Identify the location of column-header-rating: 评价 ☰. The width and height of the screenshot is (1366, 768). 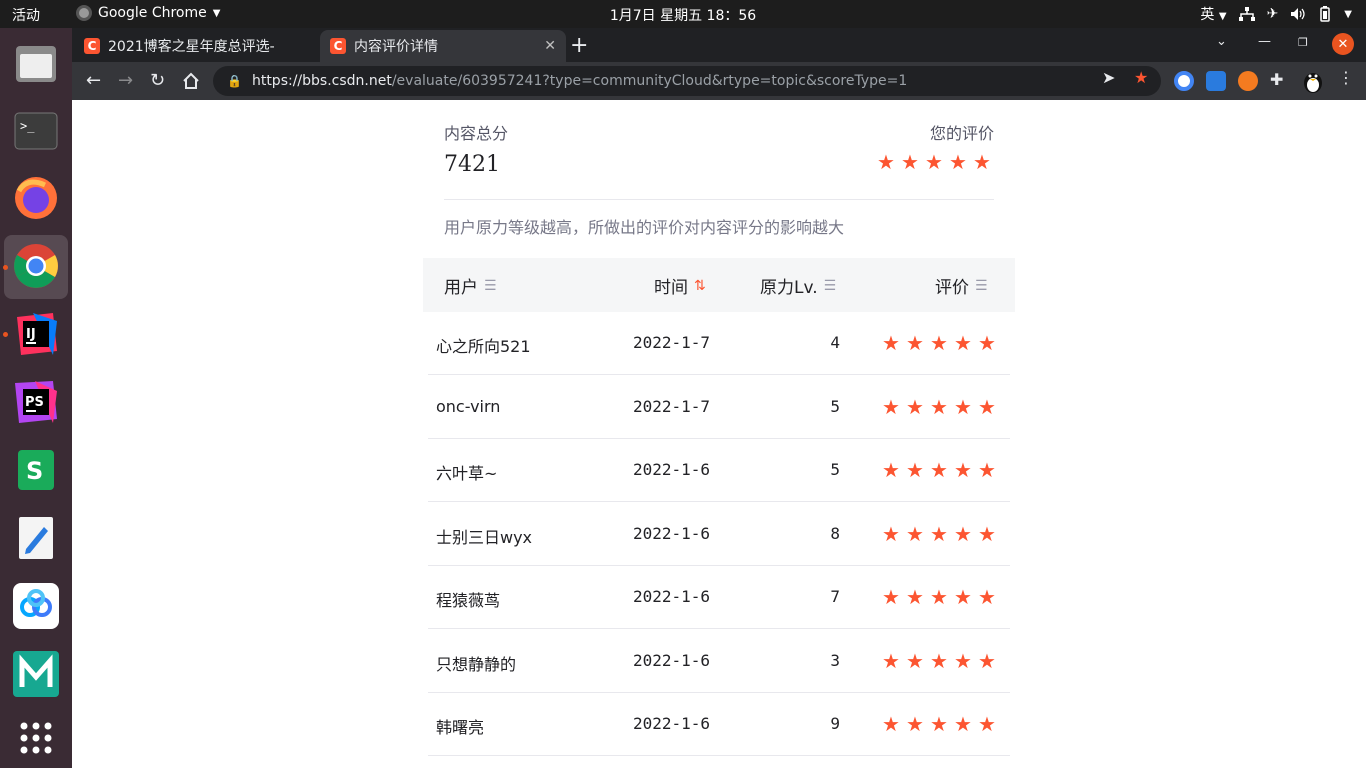
(961, 286).